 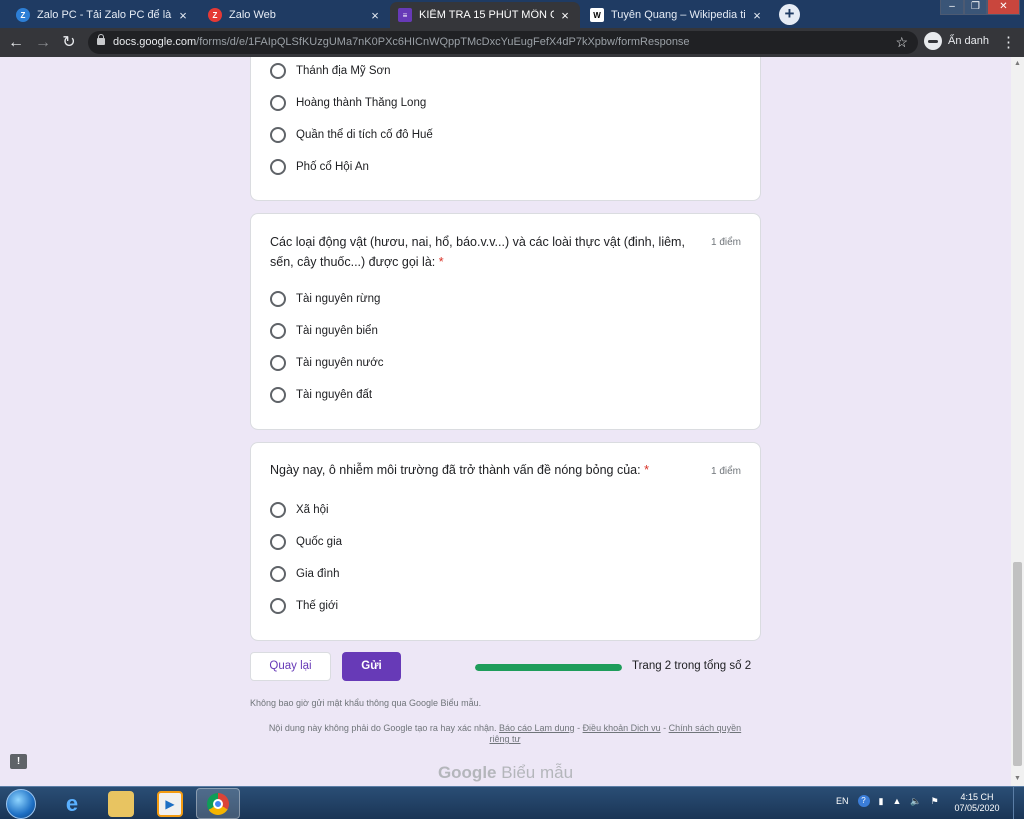 What do you see at coordinates (252, 15) in the screenshot?
I see `tab-label: Zalo Web` at bounding box center [252, 15].